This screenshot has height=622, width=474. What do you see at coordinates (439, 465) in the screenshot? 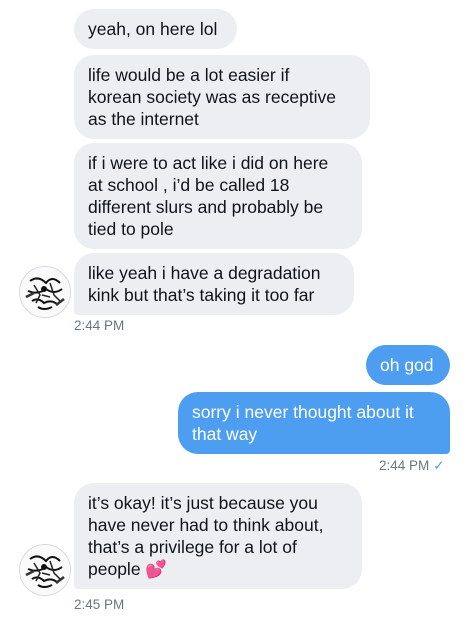
I see `read-check-icon: ✓` at bounding box center [439, 465].